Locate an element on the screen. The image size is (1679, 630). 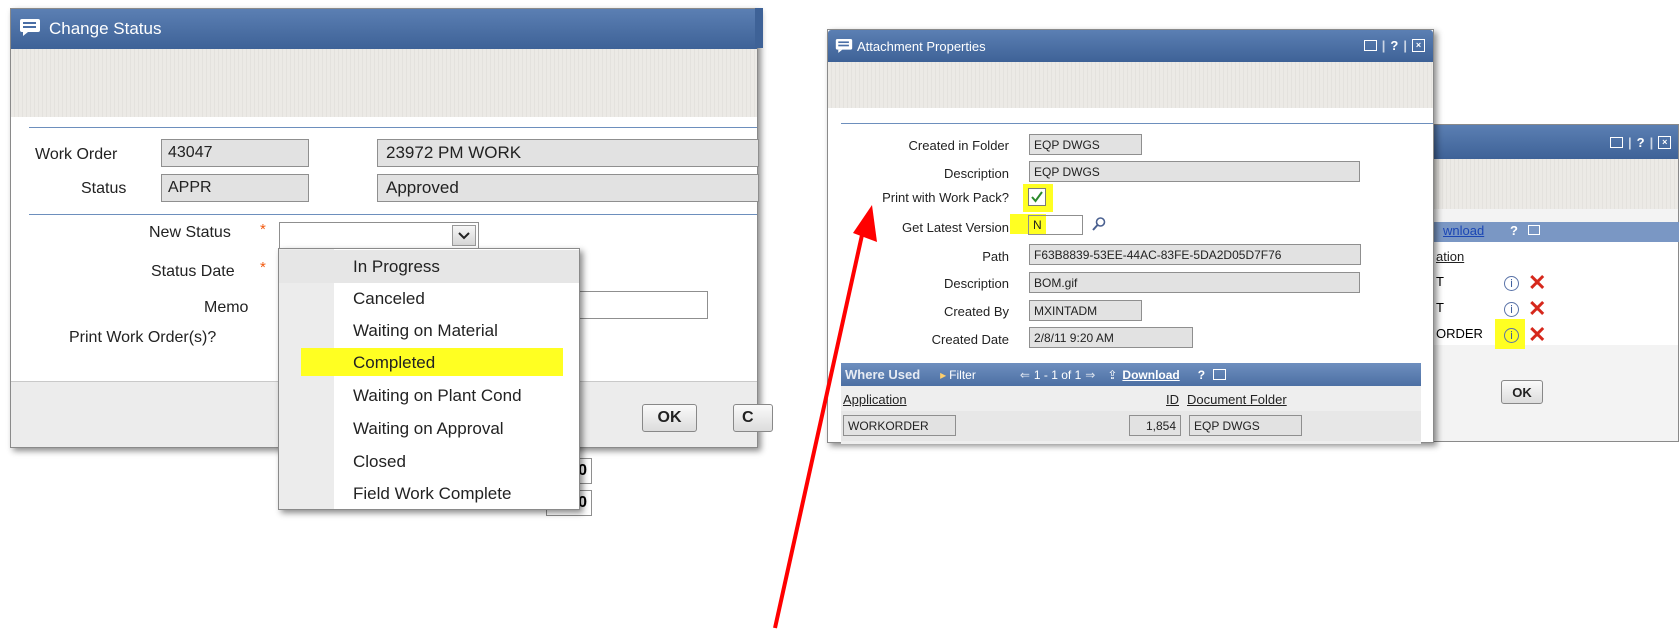
dropdown-option: Waiting on Material is located at coordinates (429, 330).